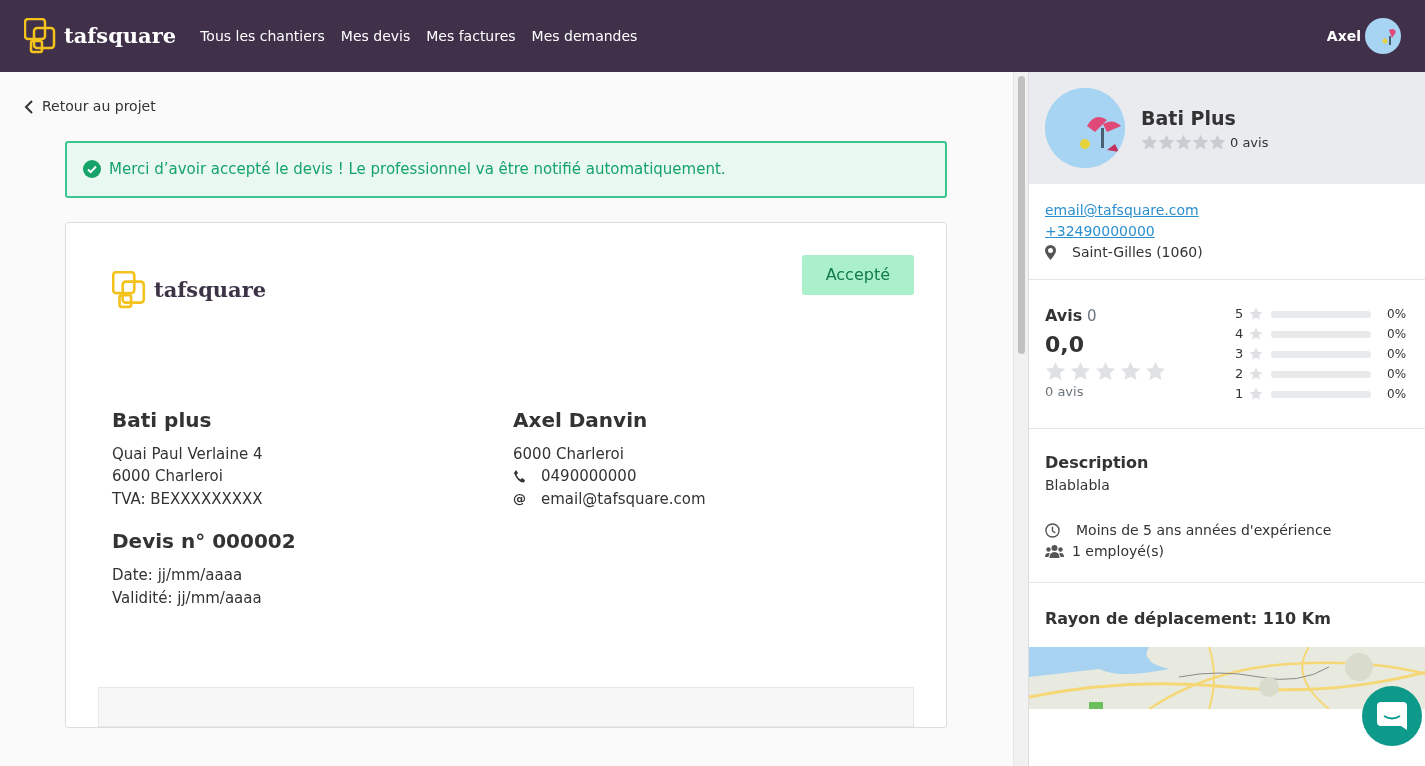 The height and width of the screenshot is (766, 1425). Describe the element at coordinates (1064, 315) in the screenshot. I see `reviews-heading: Avis` at that location.